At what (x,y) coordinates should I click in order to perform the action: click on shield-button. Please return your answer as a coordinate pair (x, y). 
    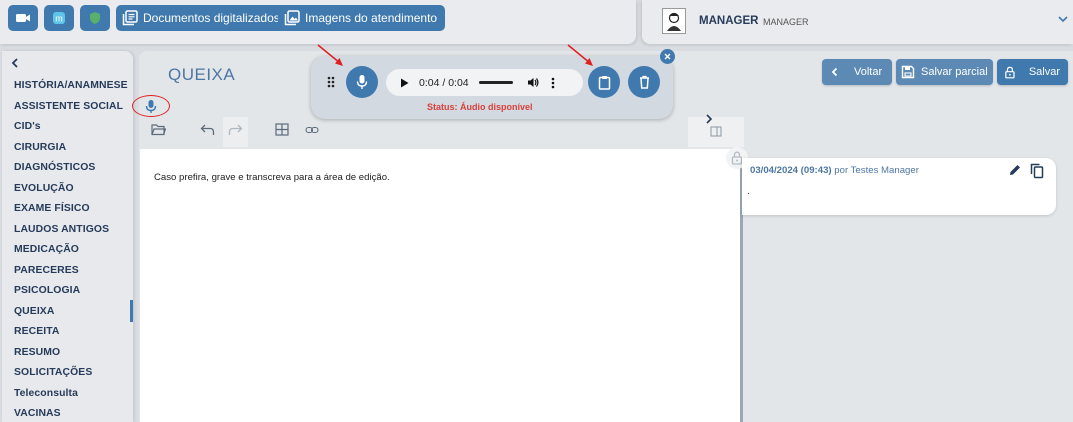
    Looking at the image, I should click on (95, 18).